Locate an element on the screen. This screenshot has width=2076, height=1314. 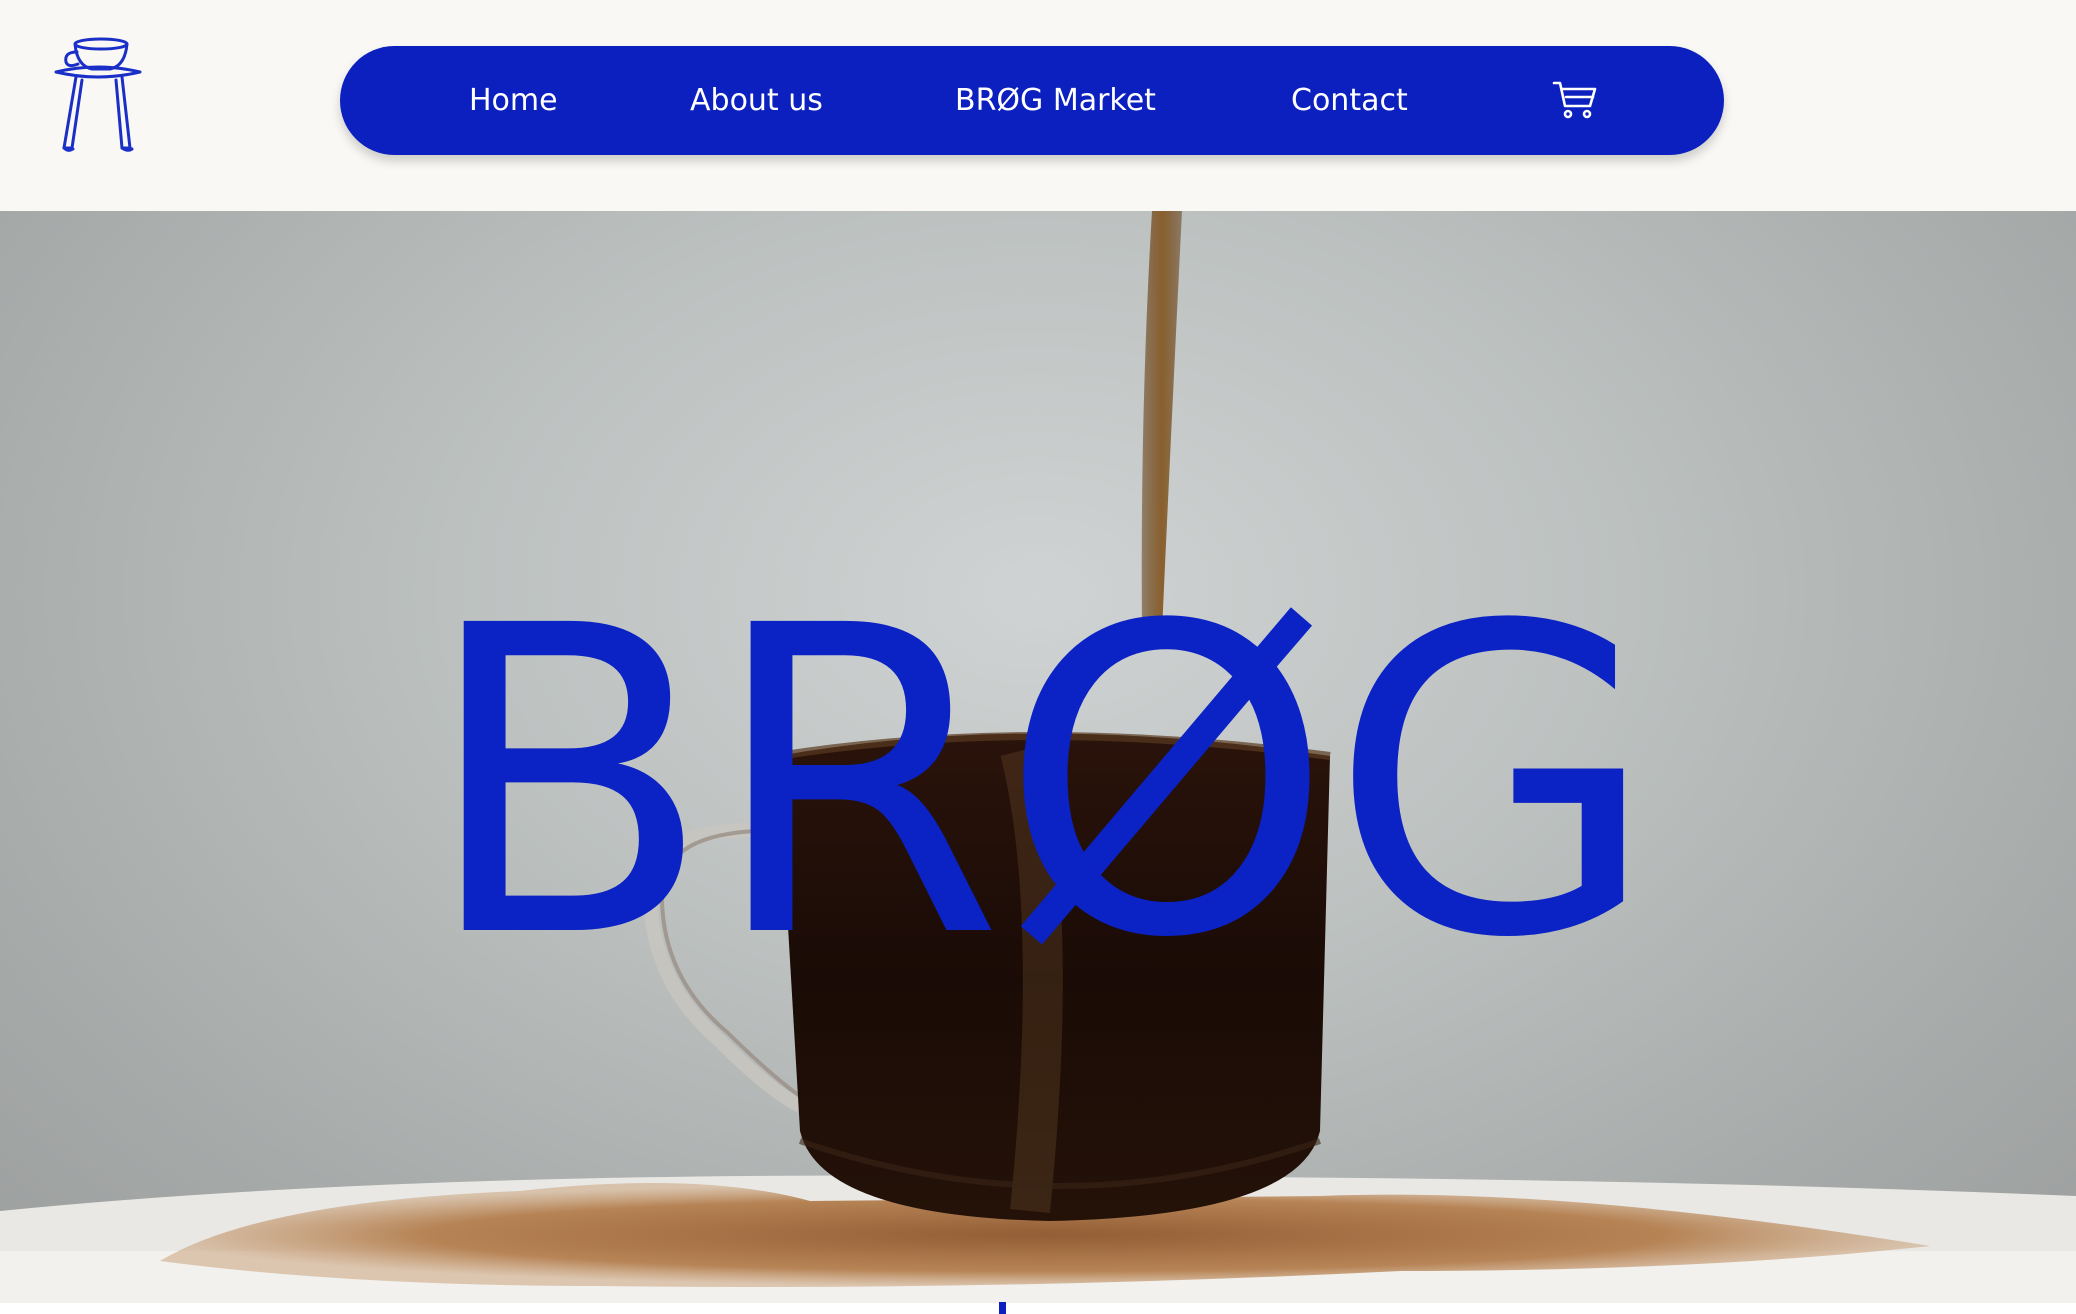
scroll-indicator is located at coordinates (1002, 1308).